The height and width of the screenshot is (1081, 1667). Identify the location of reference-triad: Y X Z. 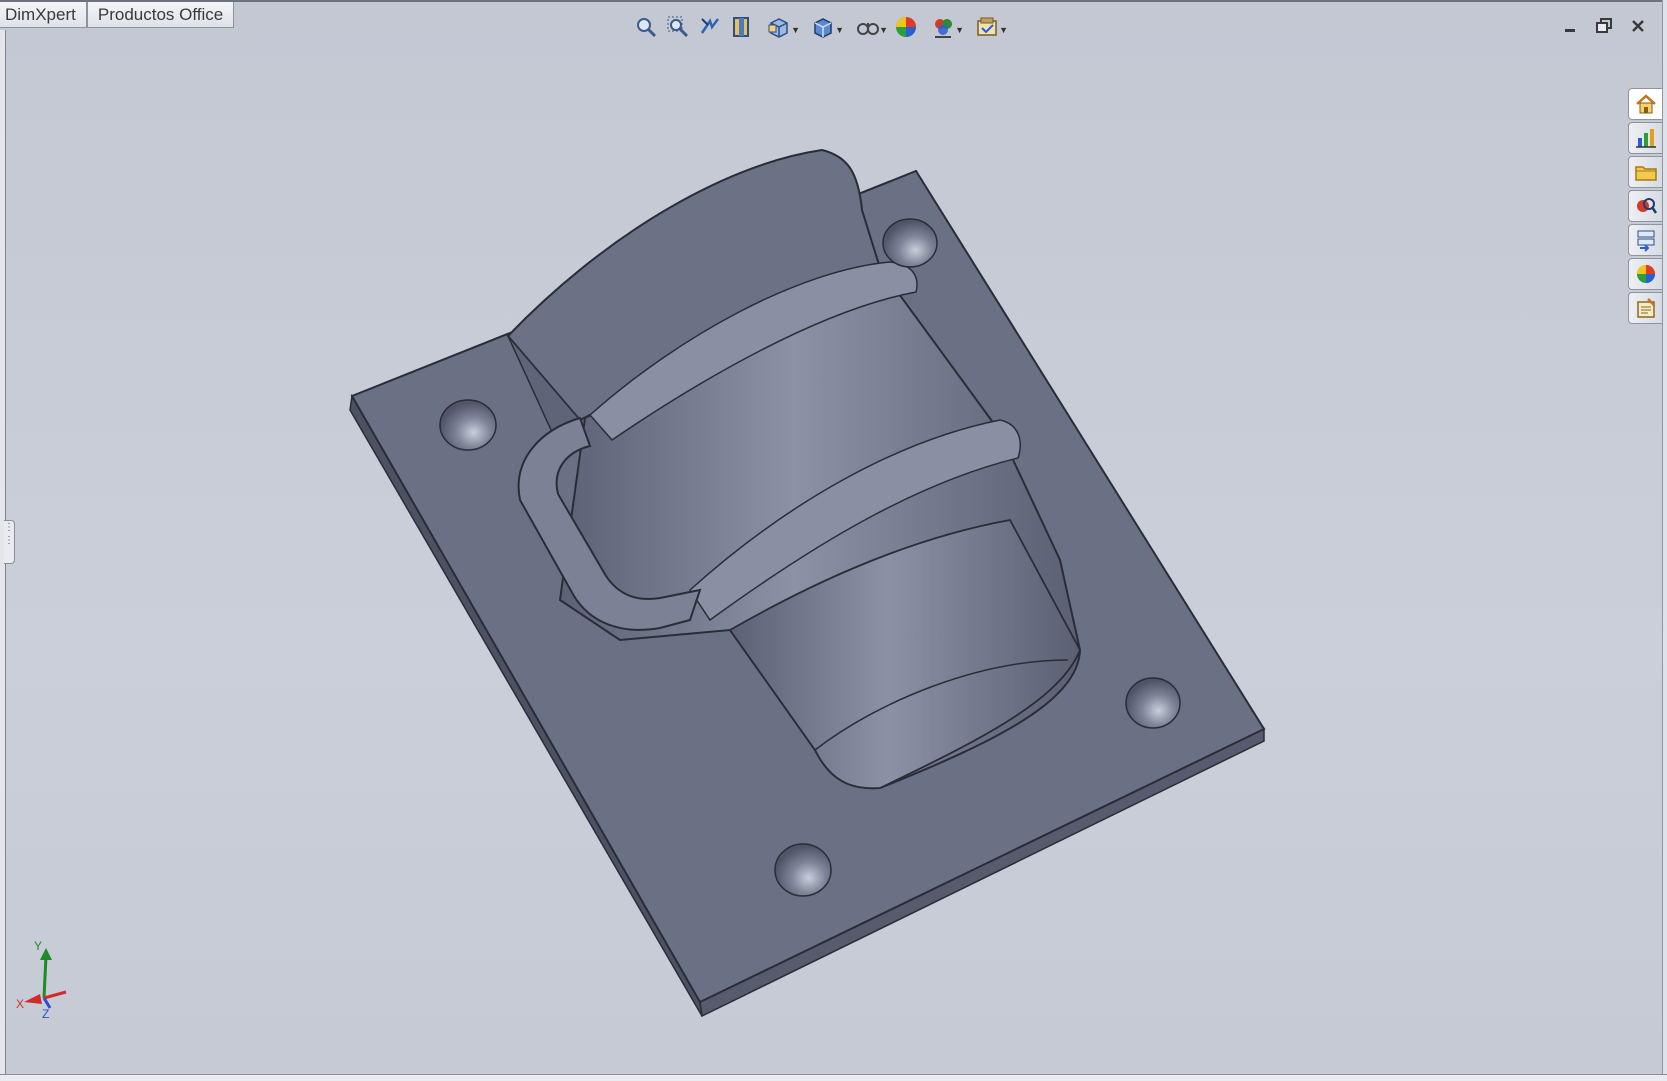
(41, 978).